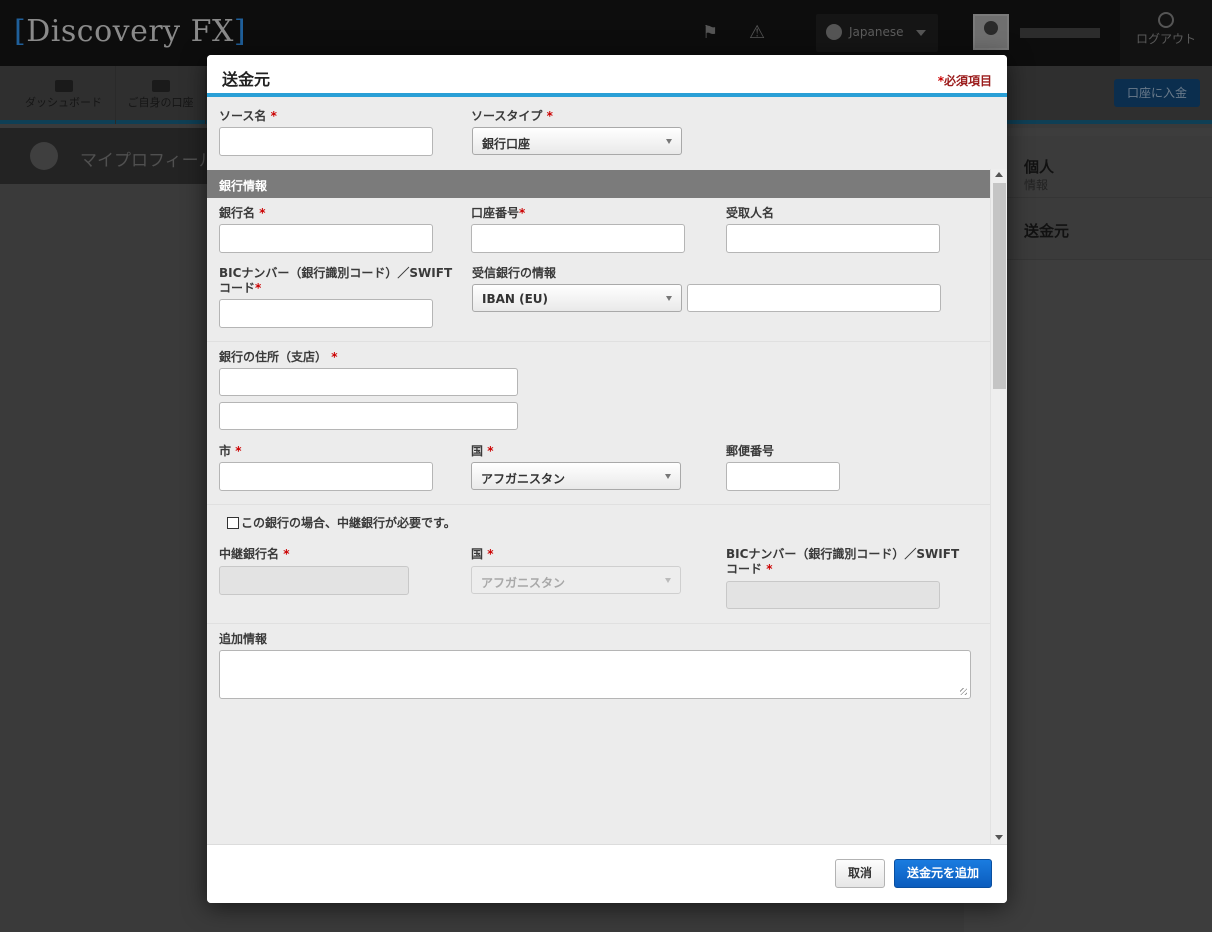 The height and width of the screenshot is (932, 1212). Describe the element at coordinates (368, 416) in the screenshot. I see `bank-address-line2-input` at that location.